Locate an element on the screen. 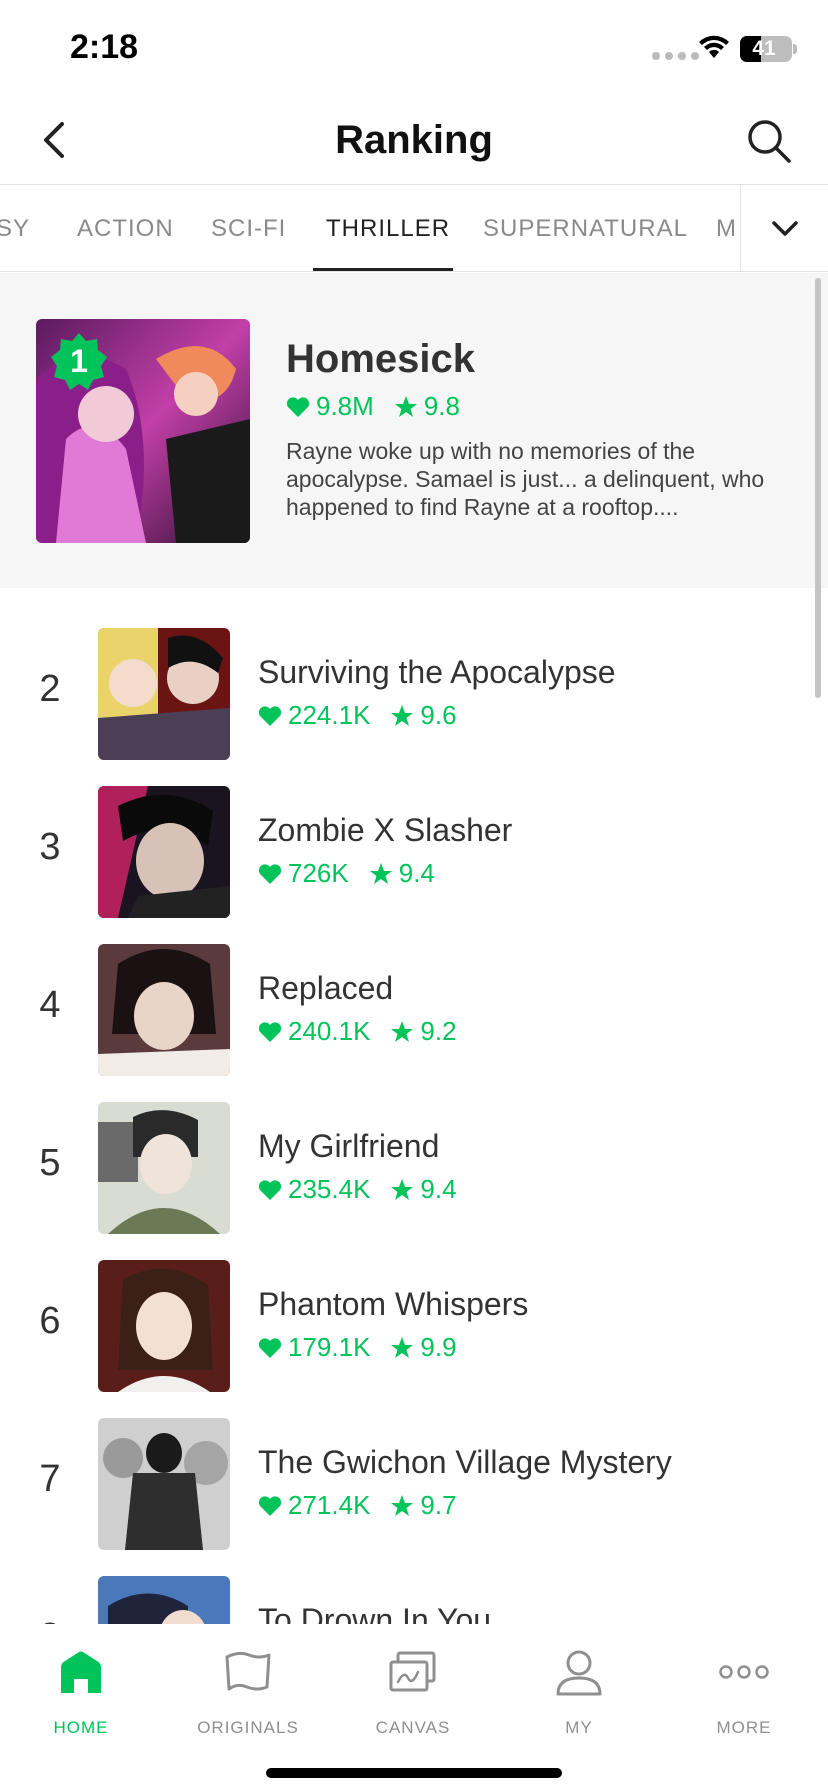  rating: 9.7 is located at coordinates (438, 1505).